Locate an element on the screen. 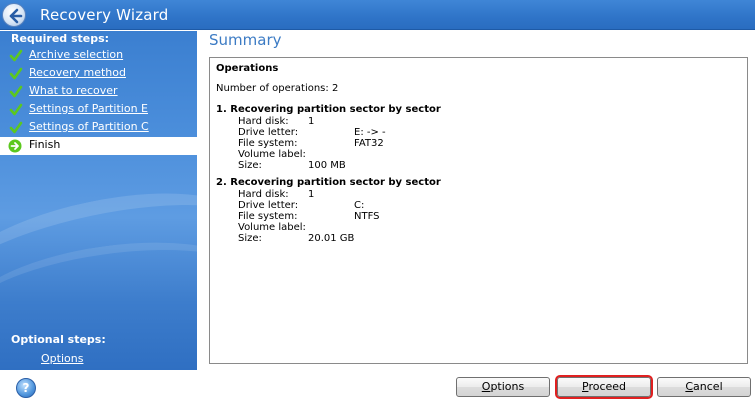 This screenshot has height=400, width=755. options-button: Options is located at coordinates (503, 387).